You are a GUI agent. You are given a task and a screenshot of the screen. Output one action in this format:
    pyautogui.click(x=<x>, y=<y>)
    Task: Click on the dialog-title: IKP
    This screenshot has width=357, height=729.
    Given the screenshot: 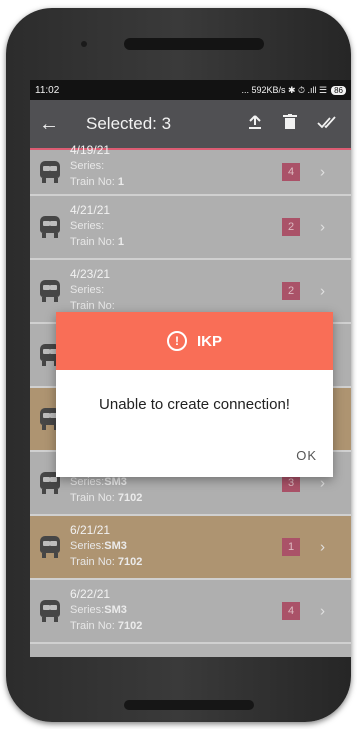 What is the action you would take?
    pyautogui.click(x=209, y=341)
    